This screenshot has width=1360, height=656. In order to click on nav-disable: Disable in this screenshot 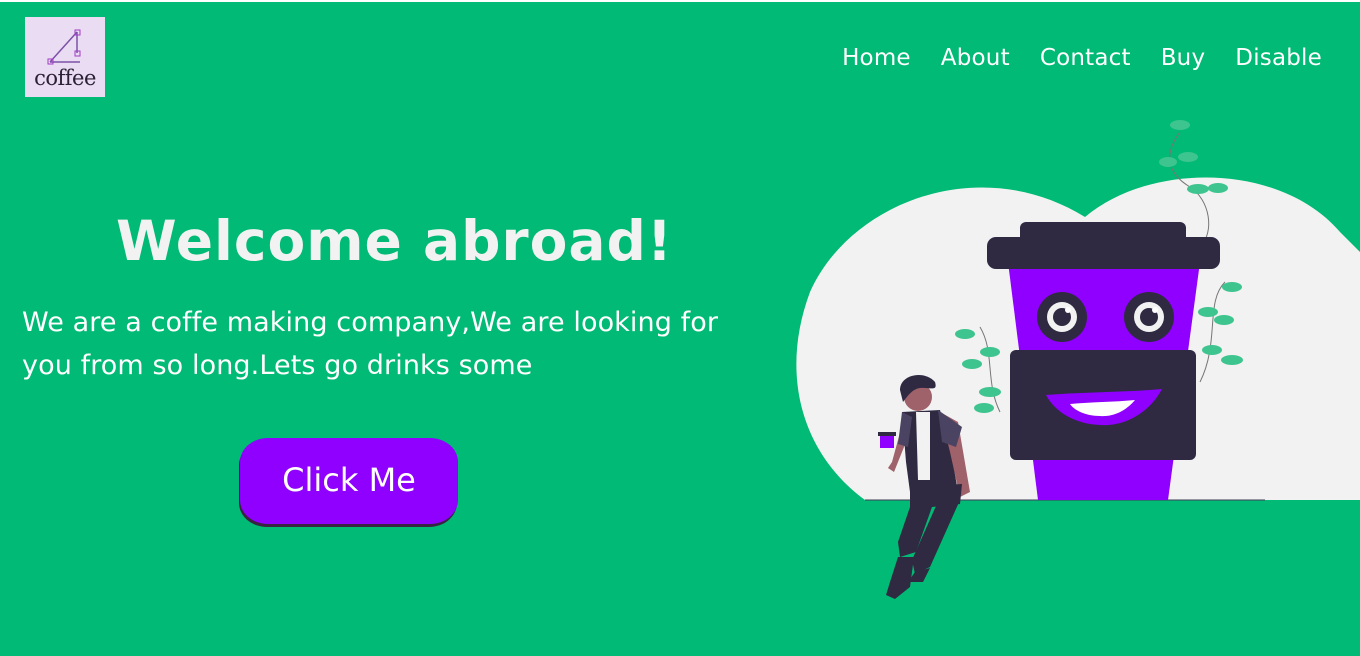, I will do `click(1278, 58)`.